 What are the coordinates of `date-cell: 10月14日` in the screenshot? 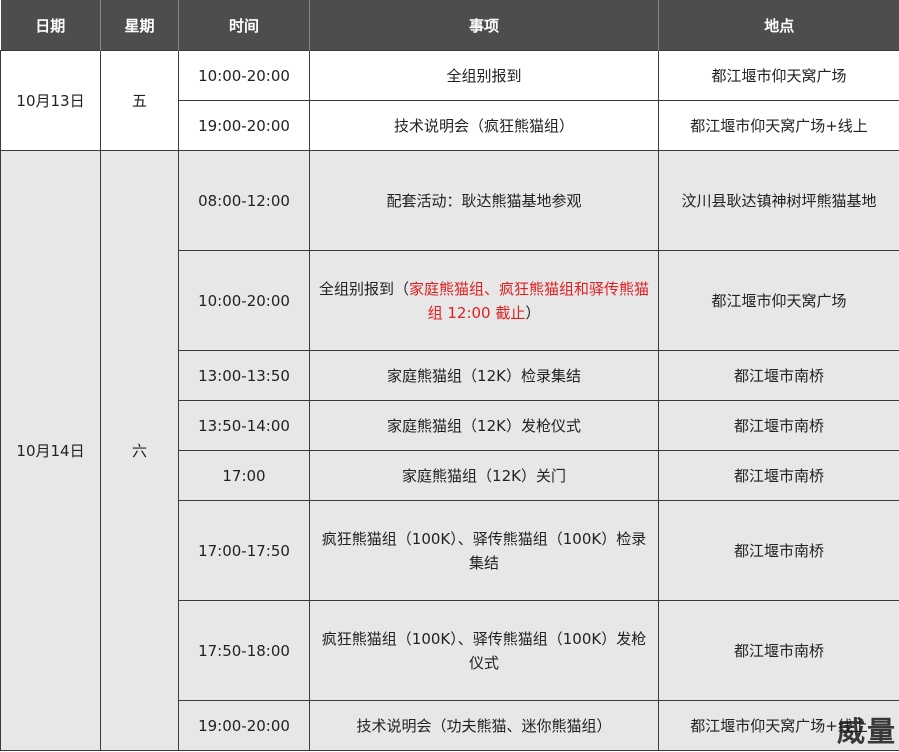 It's located at (50, 450).